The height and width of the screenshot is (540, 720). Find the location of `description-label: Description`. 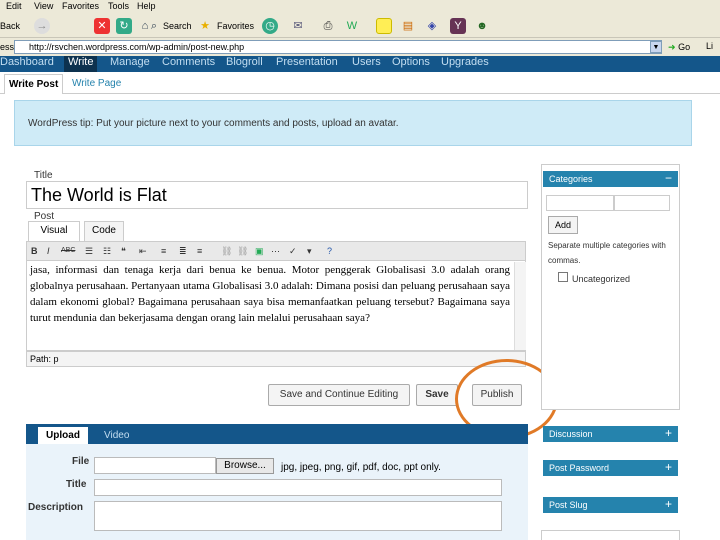

description-label: Description is located at coordinates (56, 507).